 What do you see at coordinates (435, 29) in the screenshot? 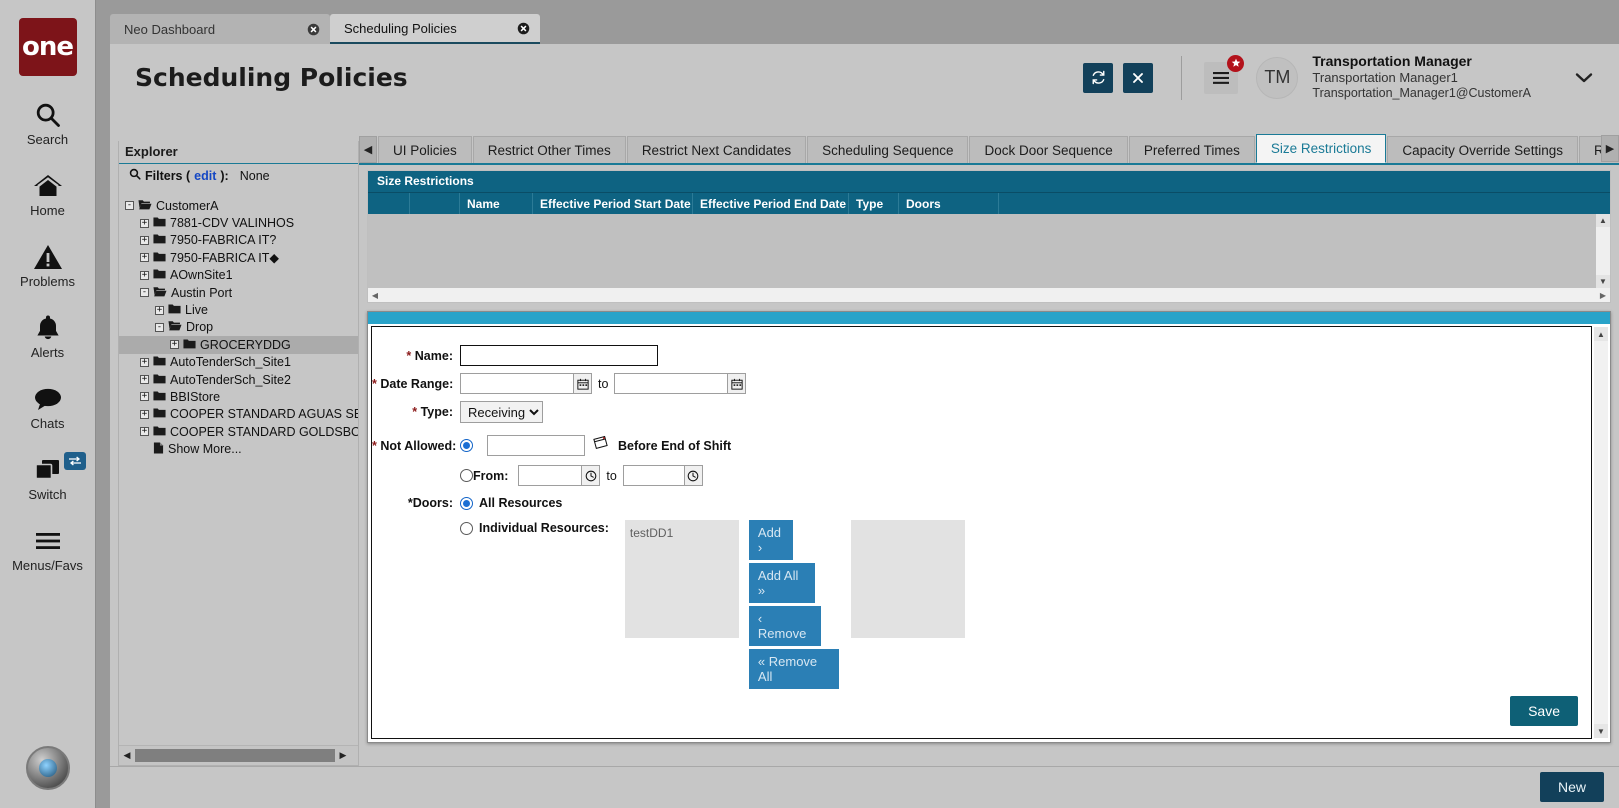
I see `browser-tab-scheduling-policies: Scheduling Policies` at bounding box center [435, 29].